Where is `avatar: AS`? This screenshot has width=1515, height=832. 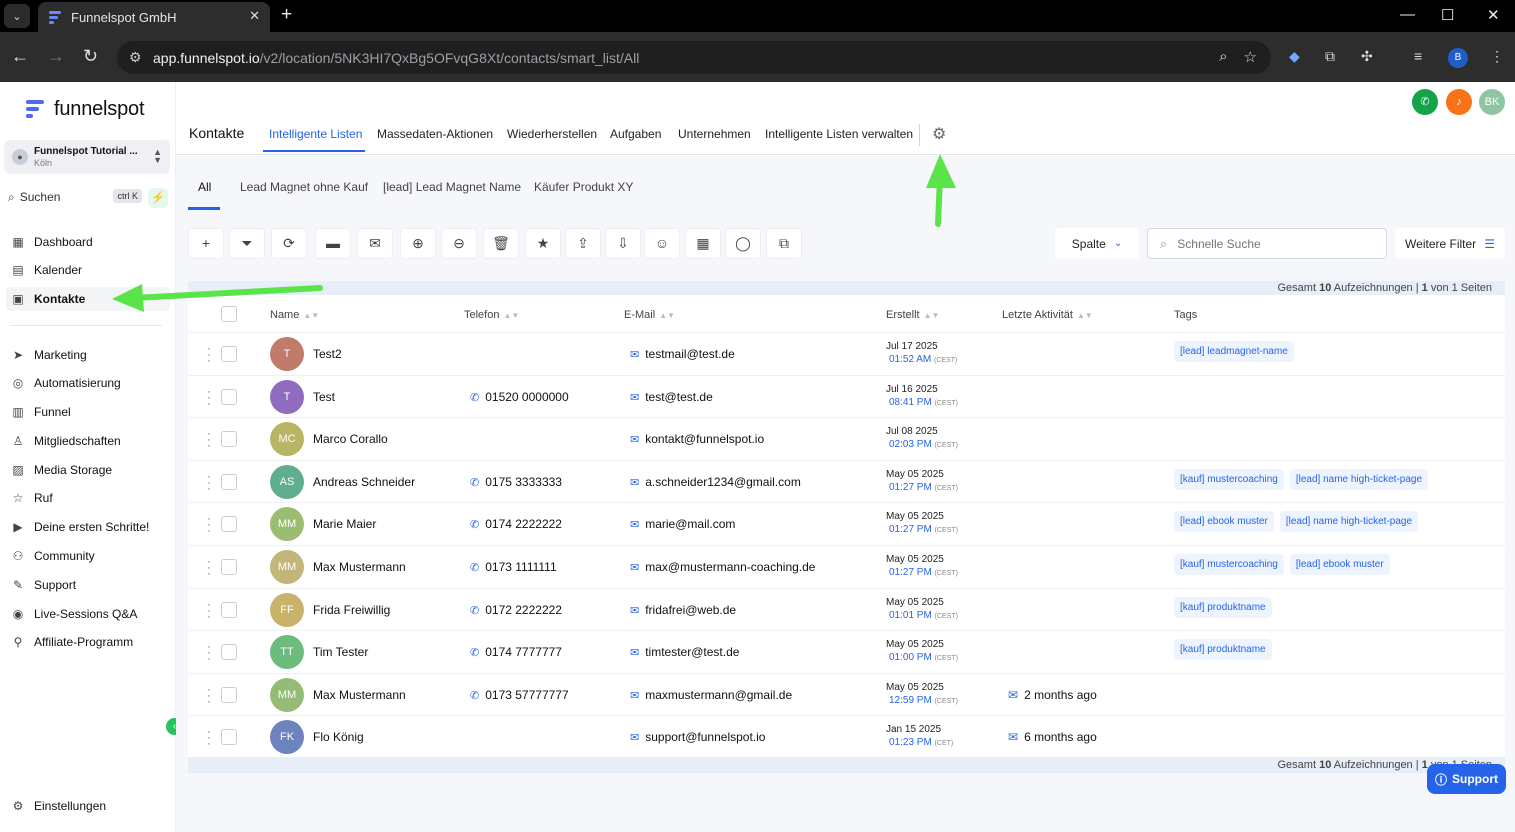 avatar: AS is located at coordinates (287, 481).